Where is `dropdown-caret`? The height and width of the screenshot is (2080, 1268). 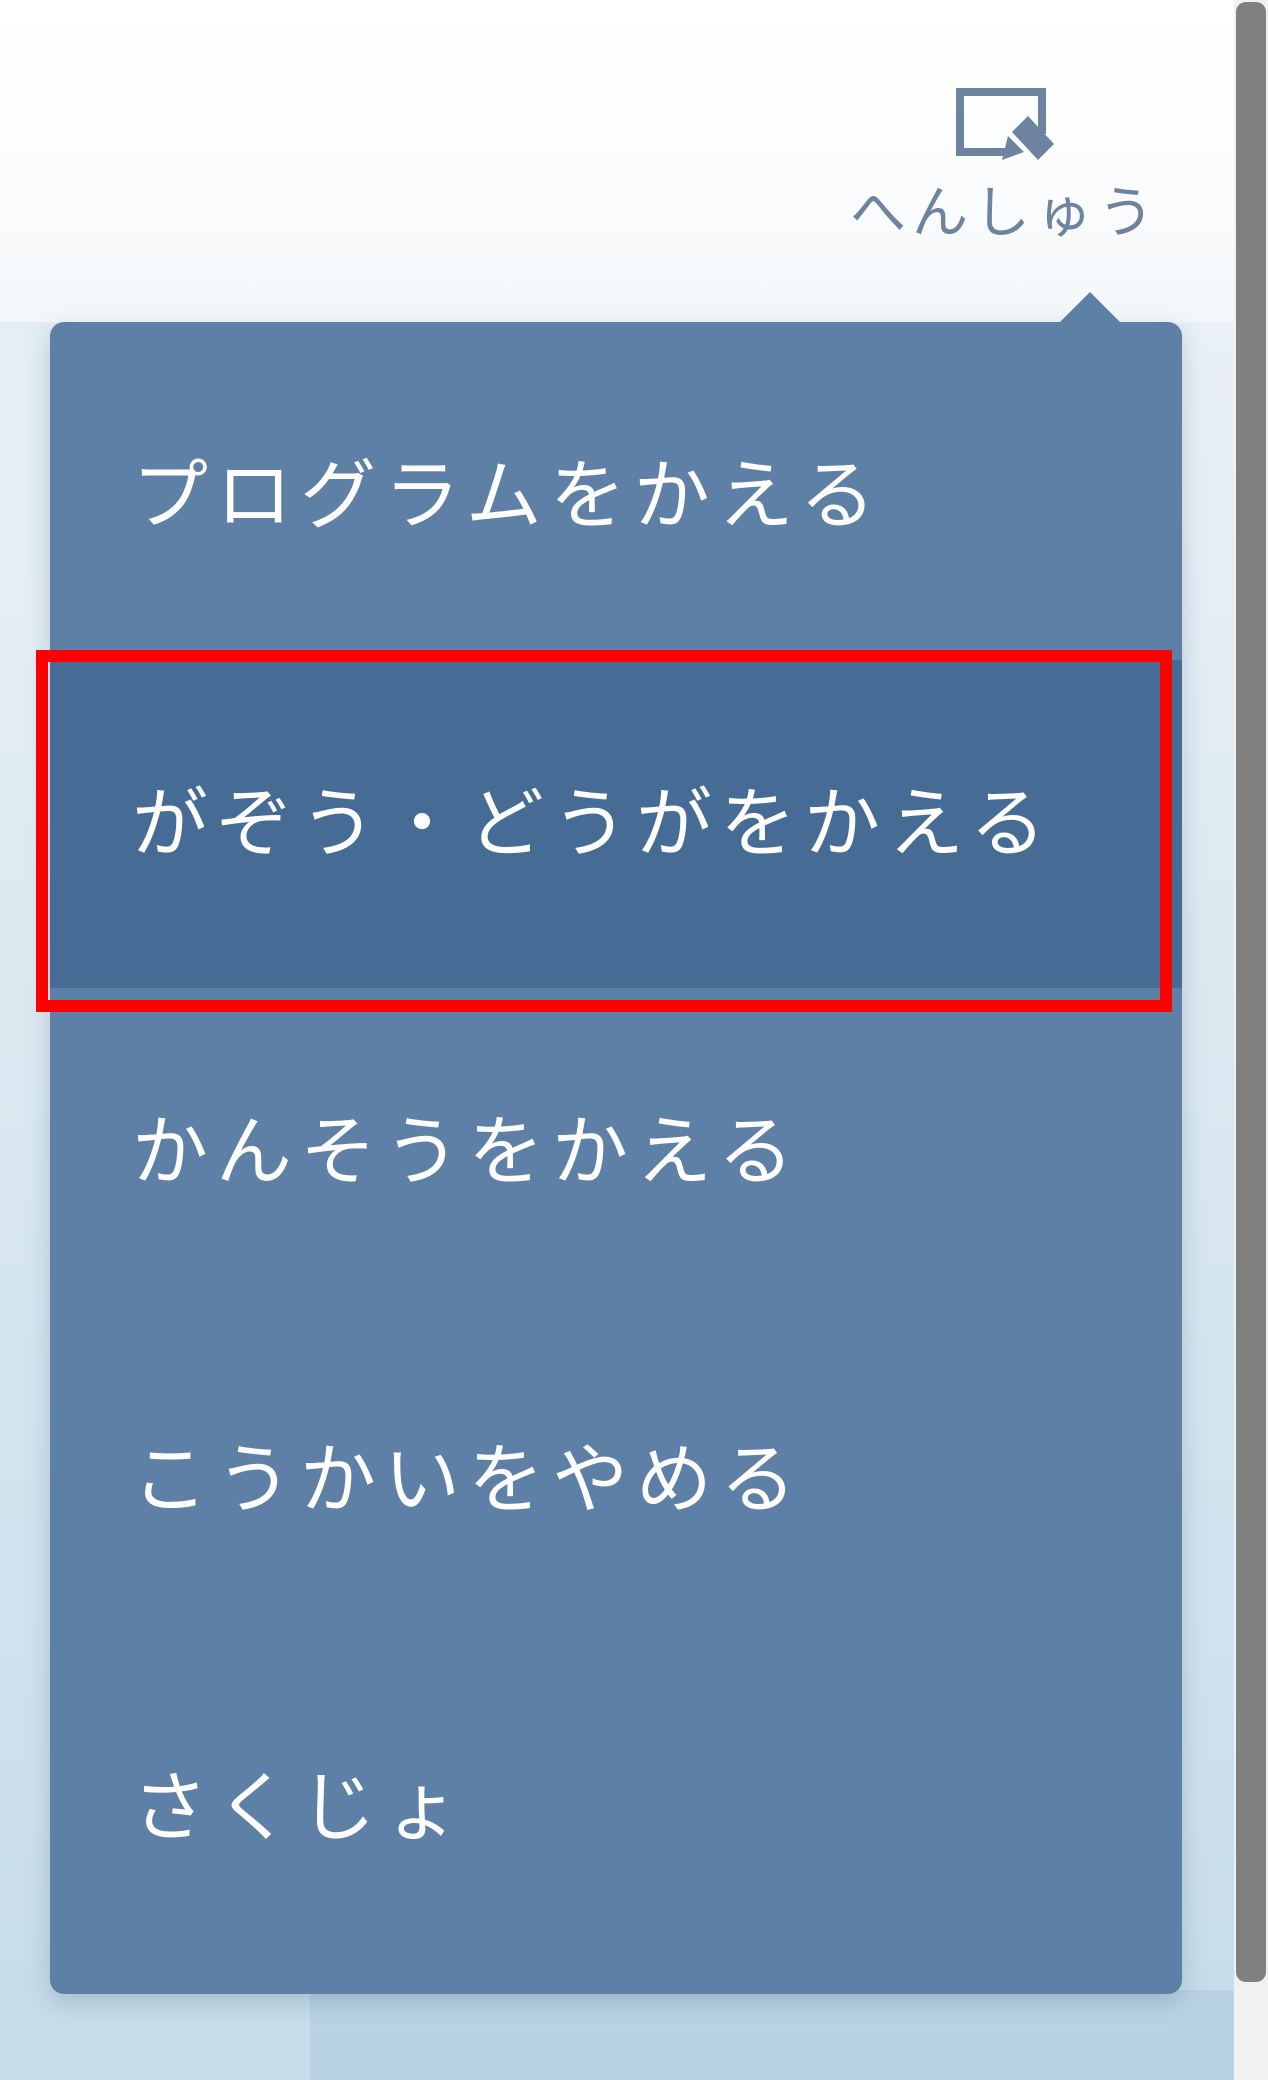 dropdown-caret is located at coordinates (1090, 308).